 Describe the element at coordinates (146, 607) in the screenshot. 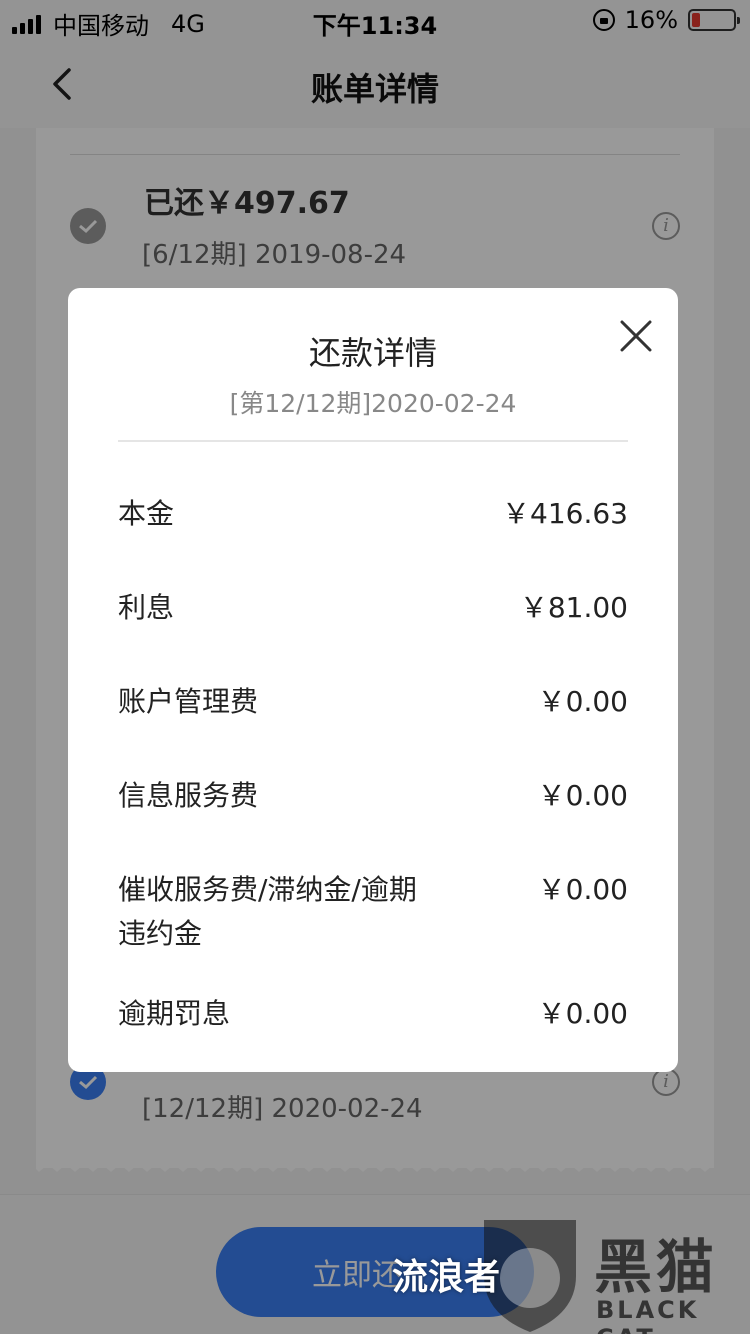

I see `fee-label: 利息` at that location.